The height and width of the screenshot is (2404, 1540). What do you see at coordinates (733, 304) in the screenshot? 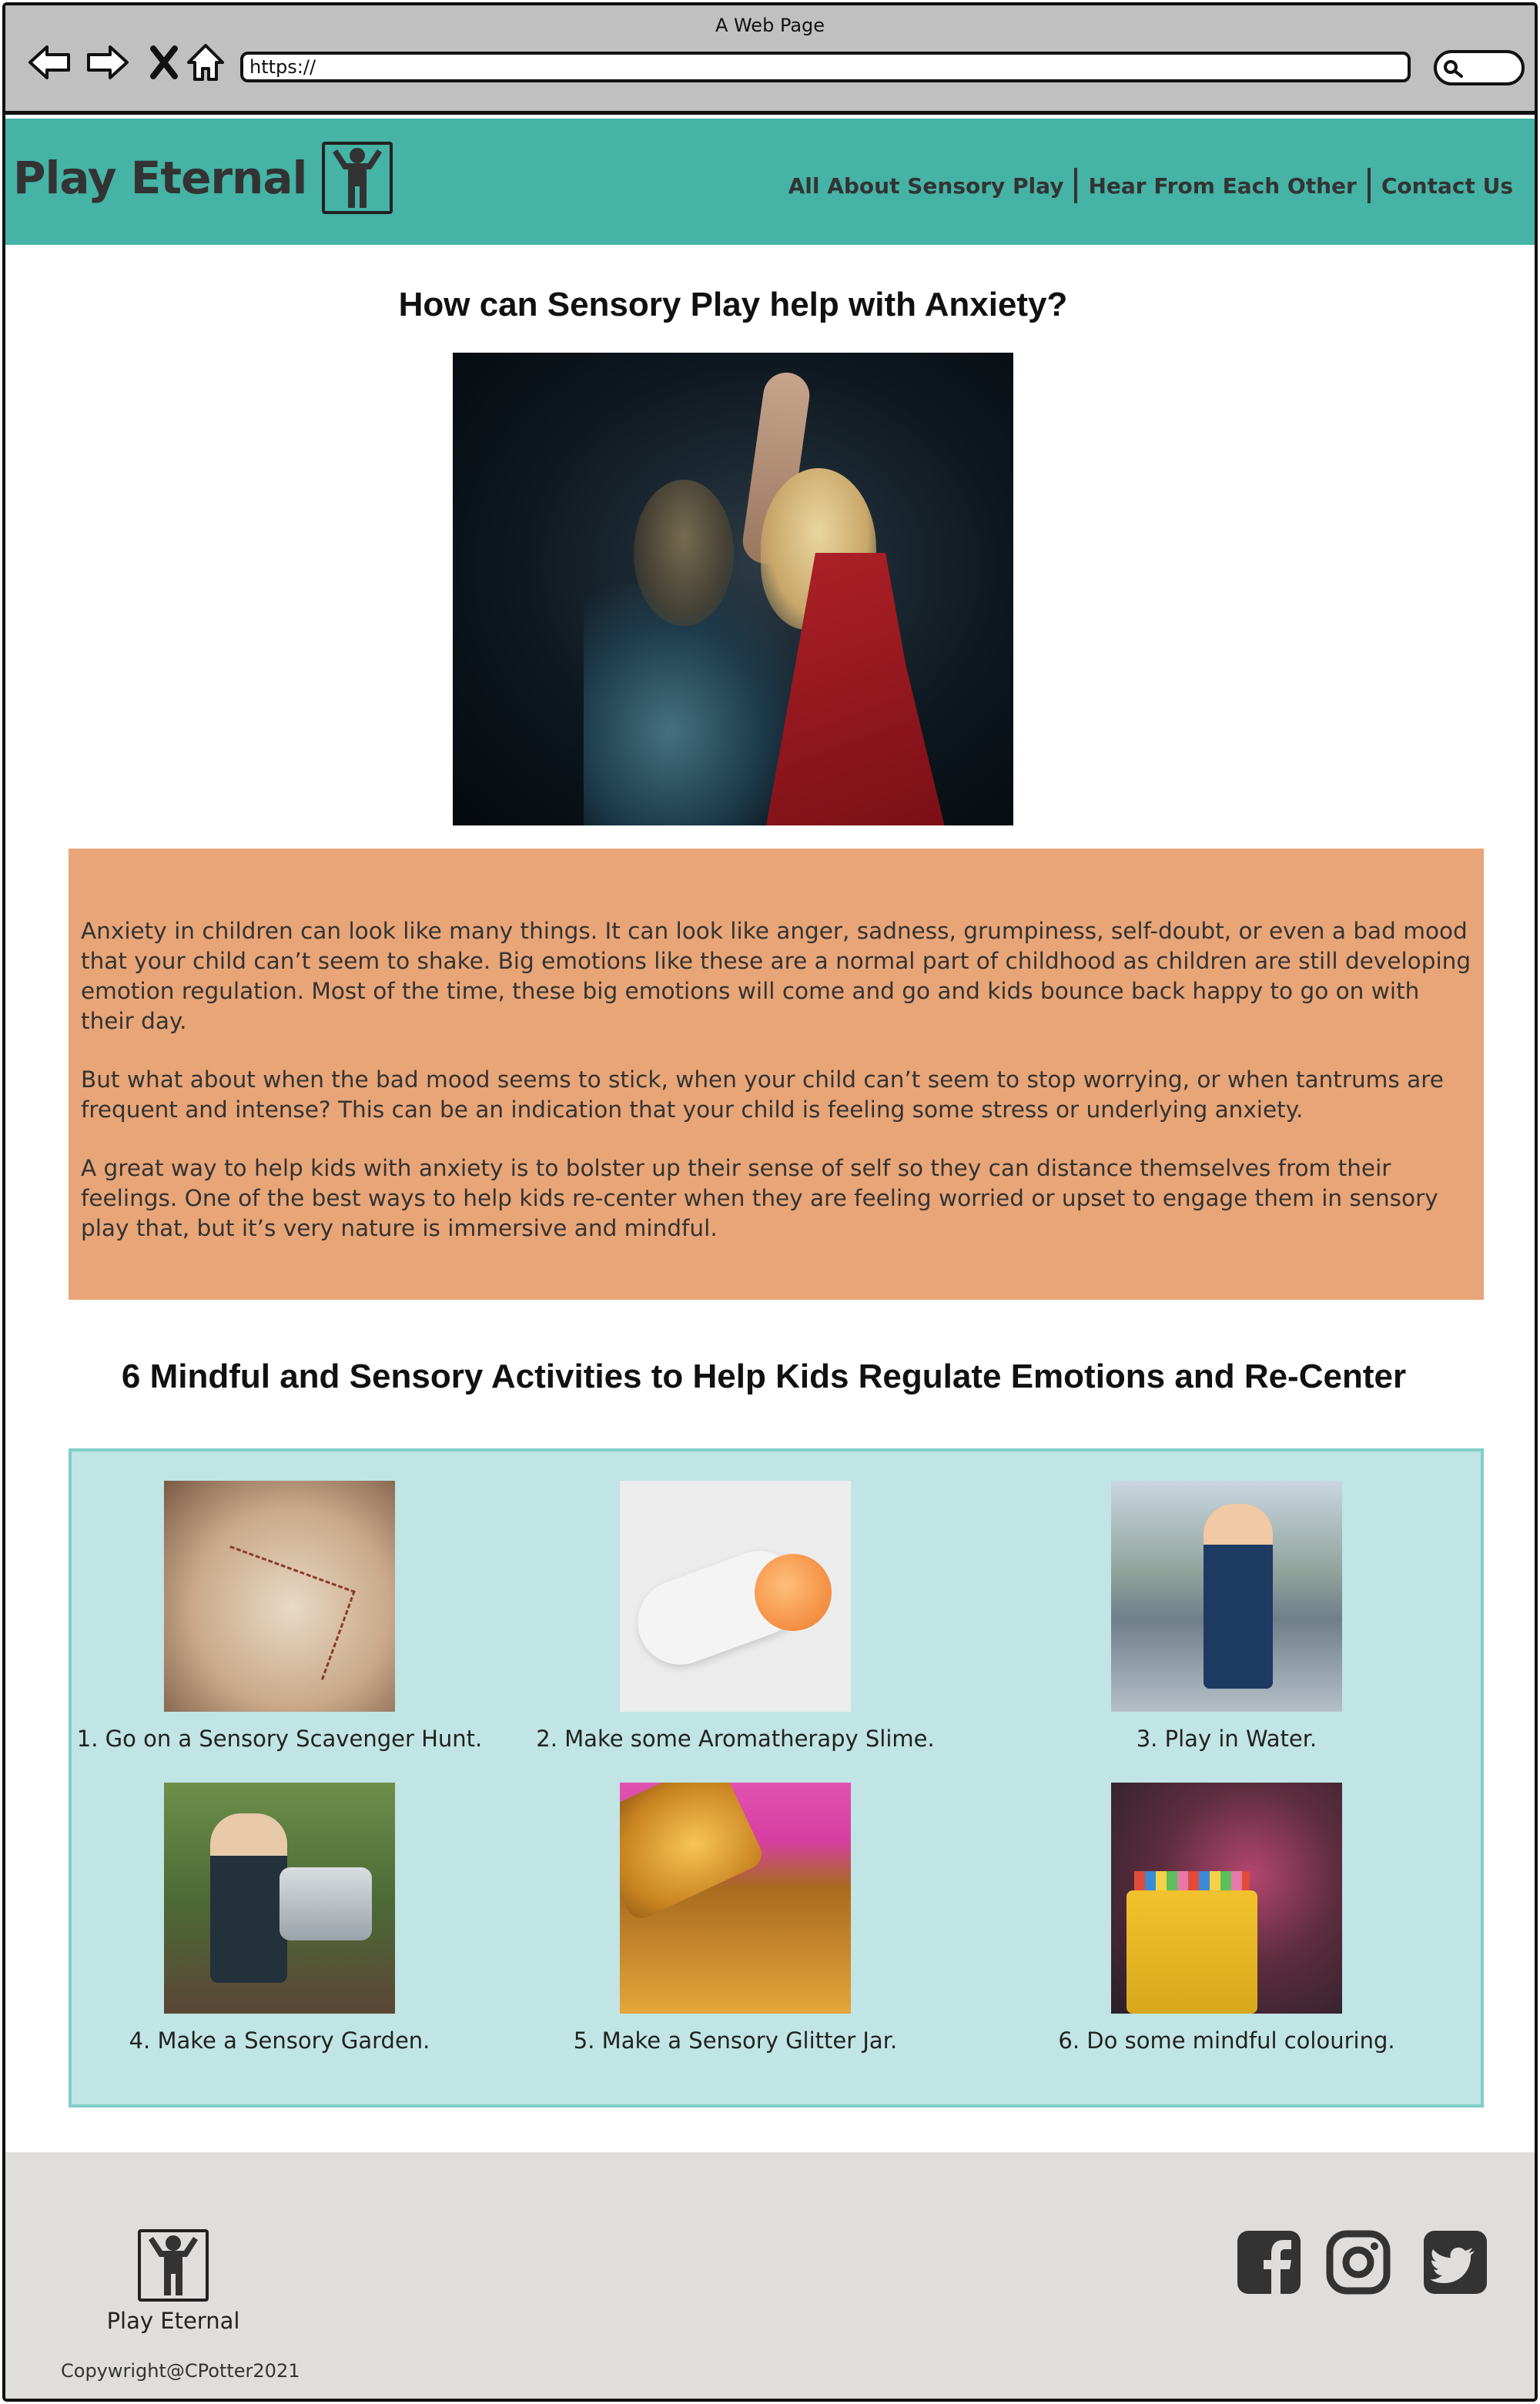
I see `page-title: How can Sensory Play help with Anxiety?` at bounding box center [733, 304].